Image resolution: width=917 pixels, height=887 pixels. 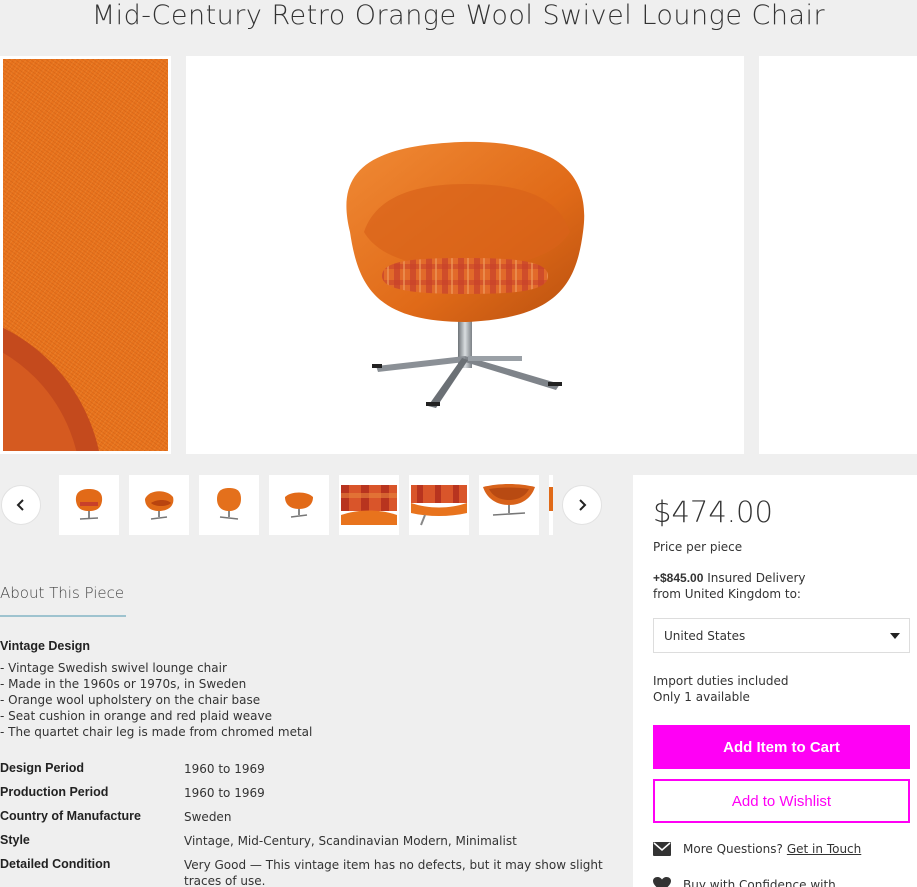 What do you see at coordinates (781, 801) in the screenshot?
I see `add-to-wishlist-button: Add to Wishlist` at bounding box center [781, 801].